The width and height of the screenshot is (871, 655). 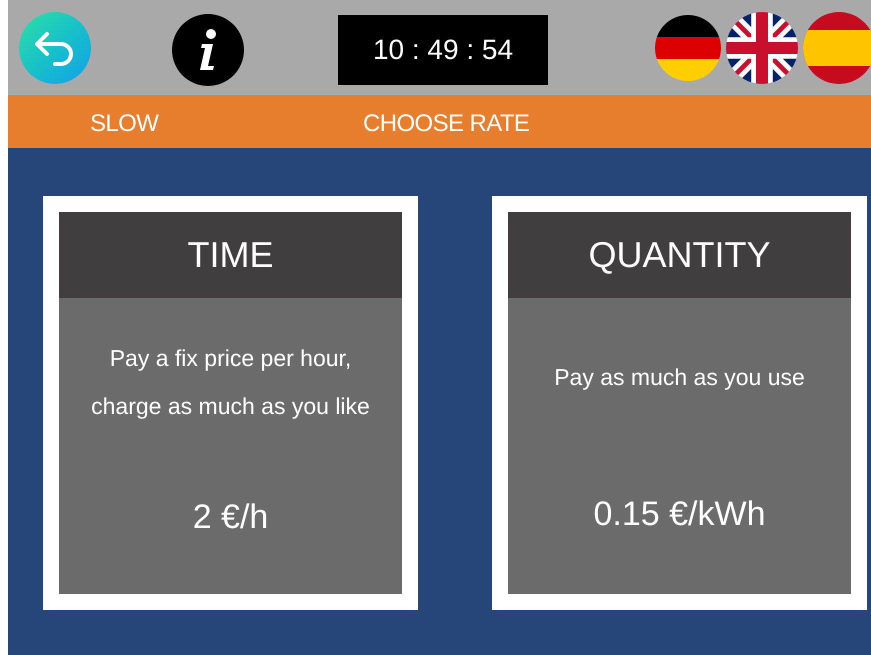 I want to click on clock: 10 : 49 : 54, so click(x=443, y=50).